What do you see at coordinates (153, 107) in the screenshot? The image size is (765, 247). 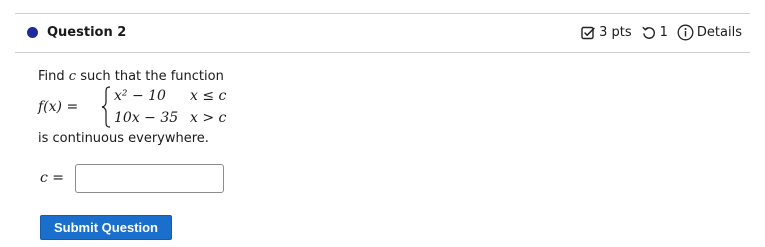 I see `piecewise-function: f(x) = x² − 10 x ≤ c 10x − 35 x > c` at bounding box center [153, 107].